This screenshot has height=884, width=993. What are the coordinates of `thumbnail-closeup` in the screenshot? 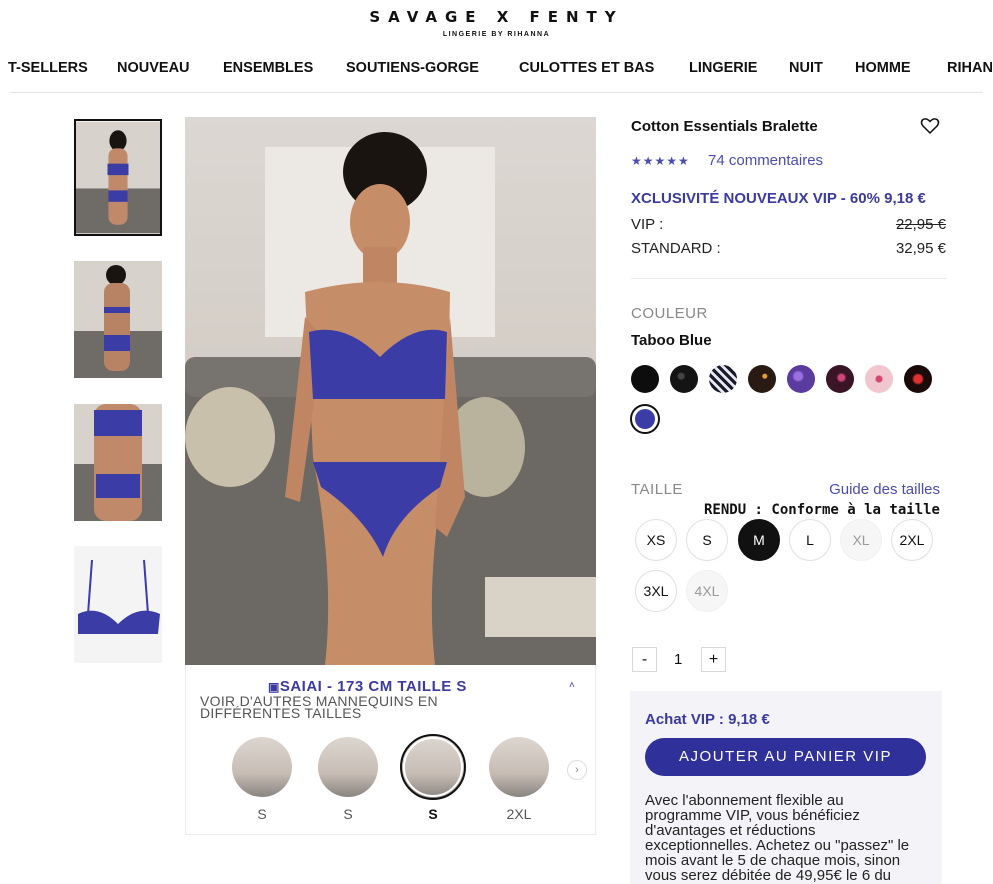 It's located at (118, 462).